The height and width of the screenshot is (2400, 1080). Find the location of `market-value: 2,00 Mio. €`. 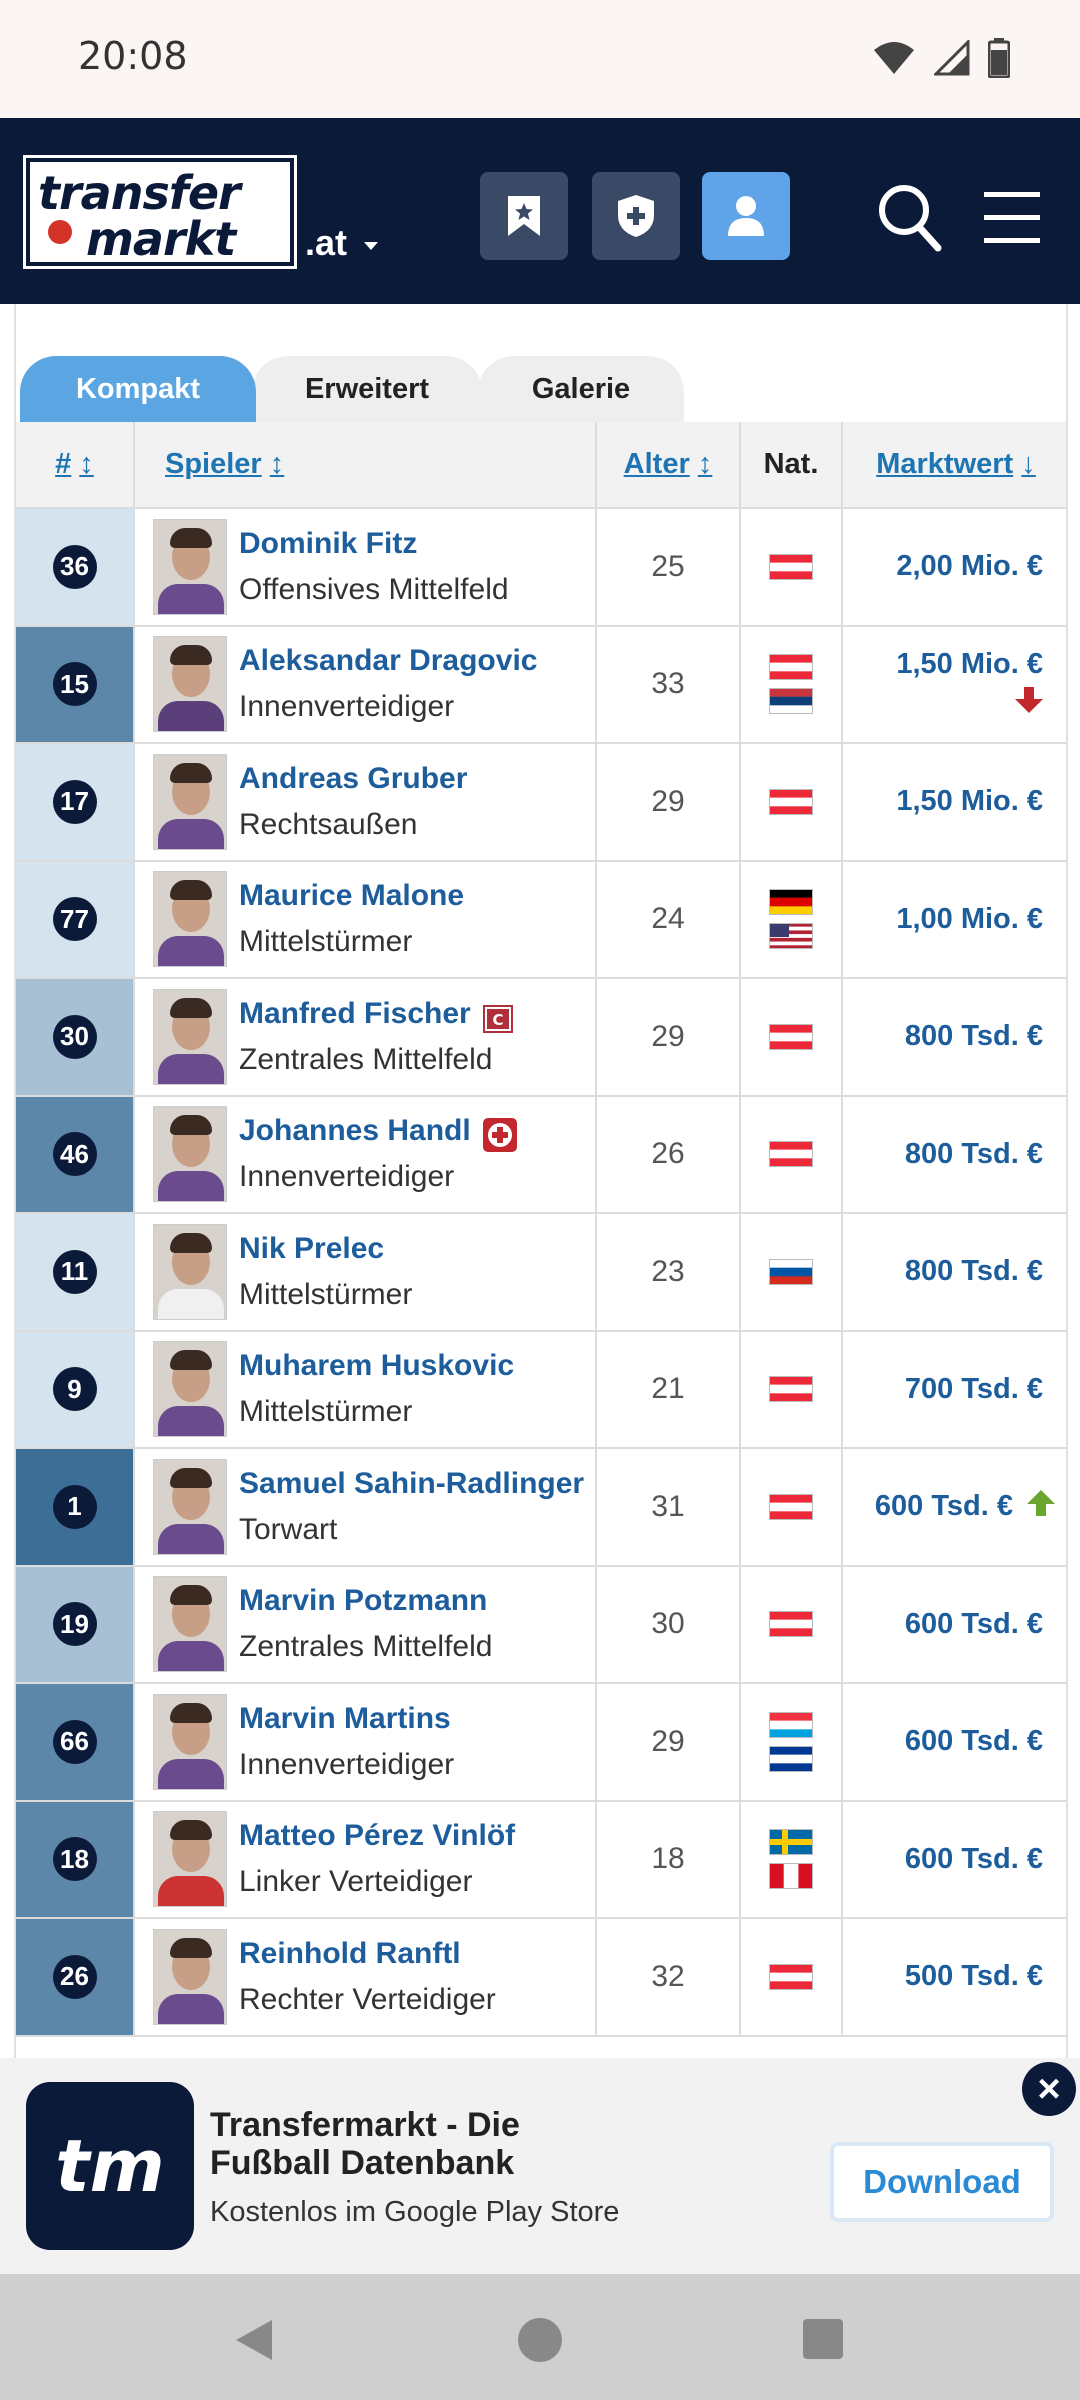

market-value: 2,00 Mio. € is located at coordinates (969, 566).